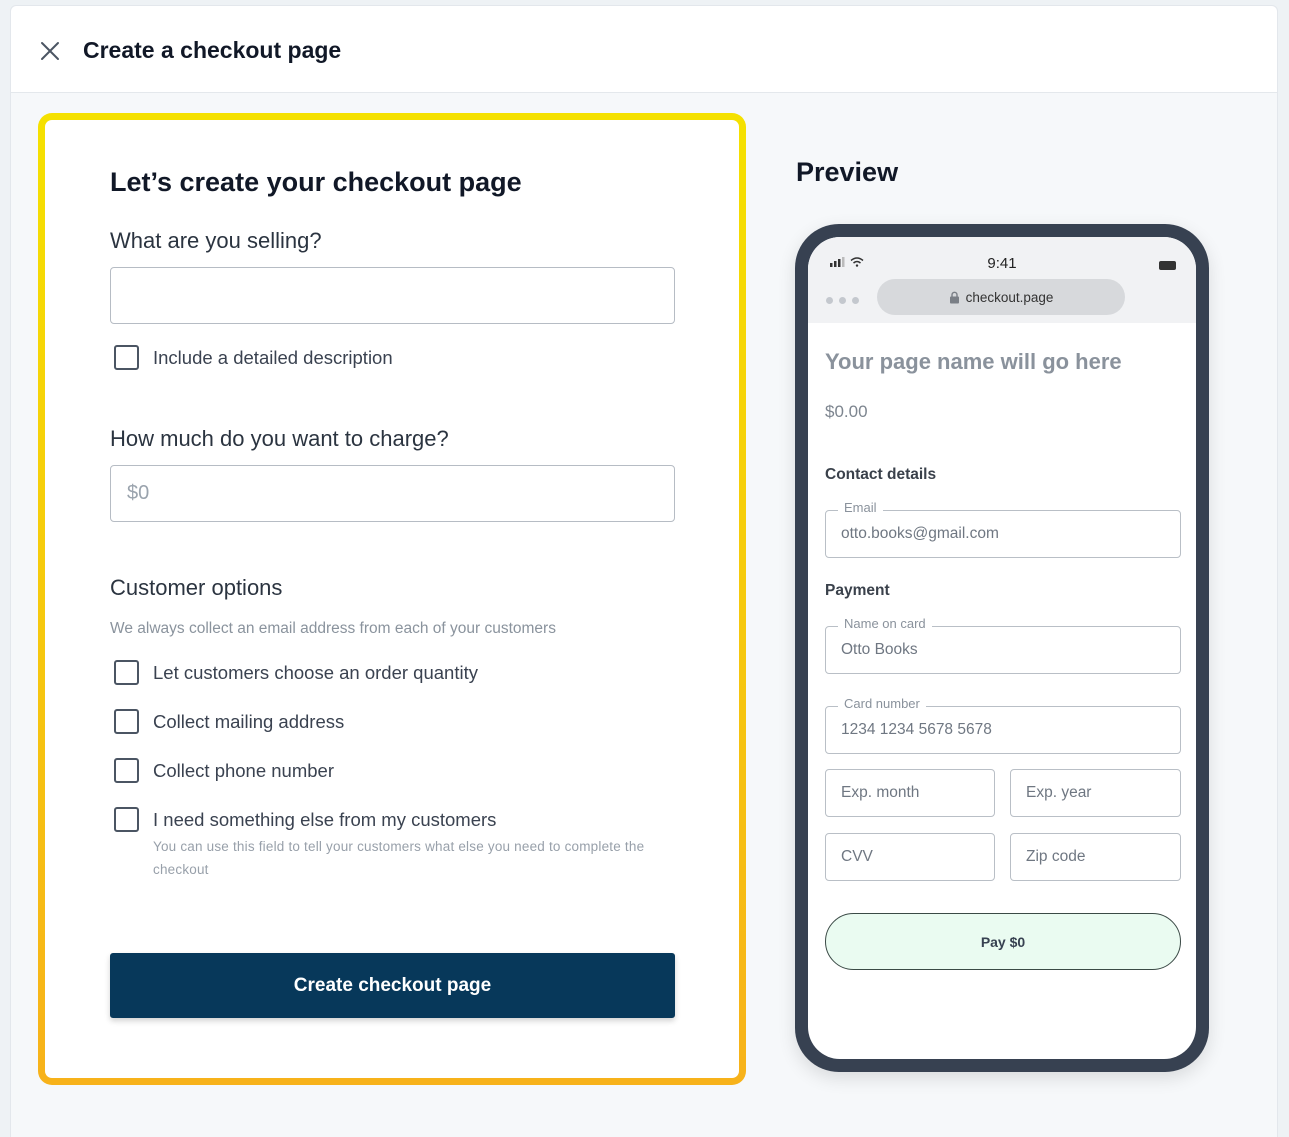 This screenshot has height=1137, width=1289. Describe the element at coordinates (279, 438) in the screenshot. I see `charge-label: How much do you want to charge?` at that location.